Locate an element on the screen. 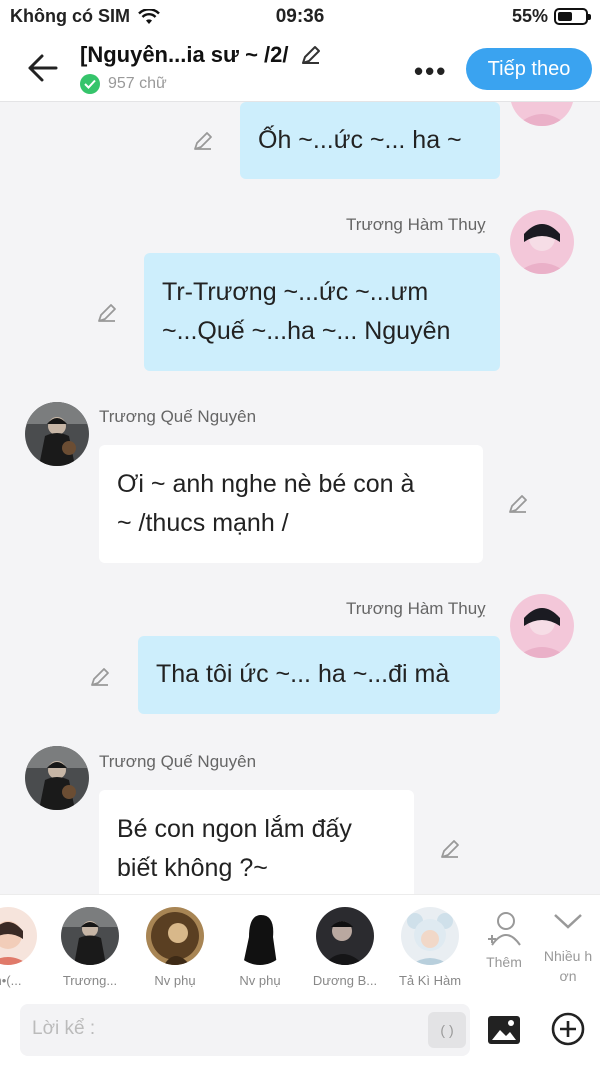 The height and width of the screenshot is (1067, 600). add-character-button: Thêm is located at coordinates (504, 939).